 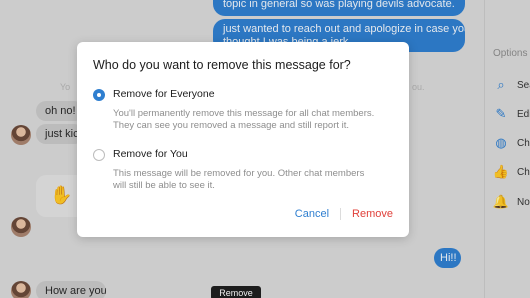 I want to click on action-divider, so click(x=341, y=214).